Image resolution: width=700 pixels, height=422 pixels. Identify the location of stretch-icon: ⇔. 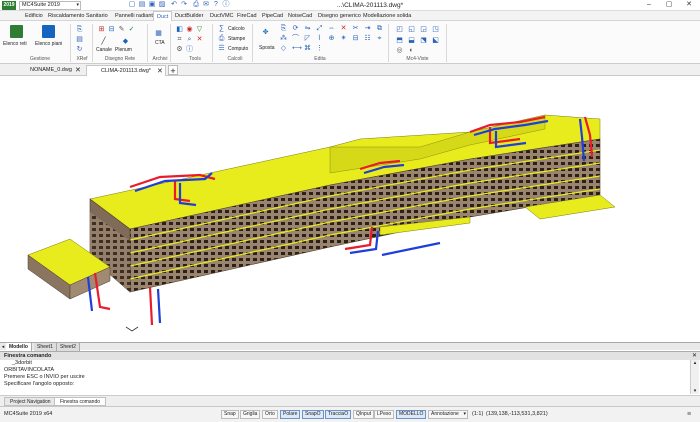
(331, 28).